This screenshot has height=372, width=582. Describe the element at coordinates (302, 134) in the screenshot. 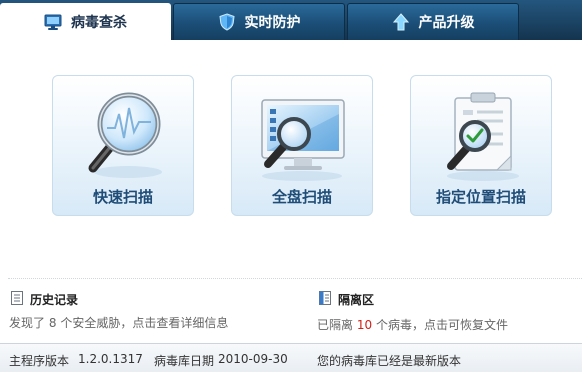

I see `computer-scan-icon` at that location.